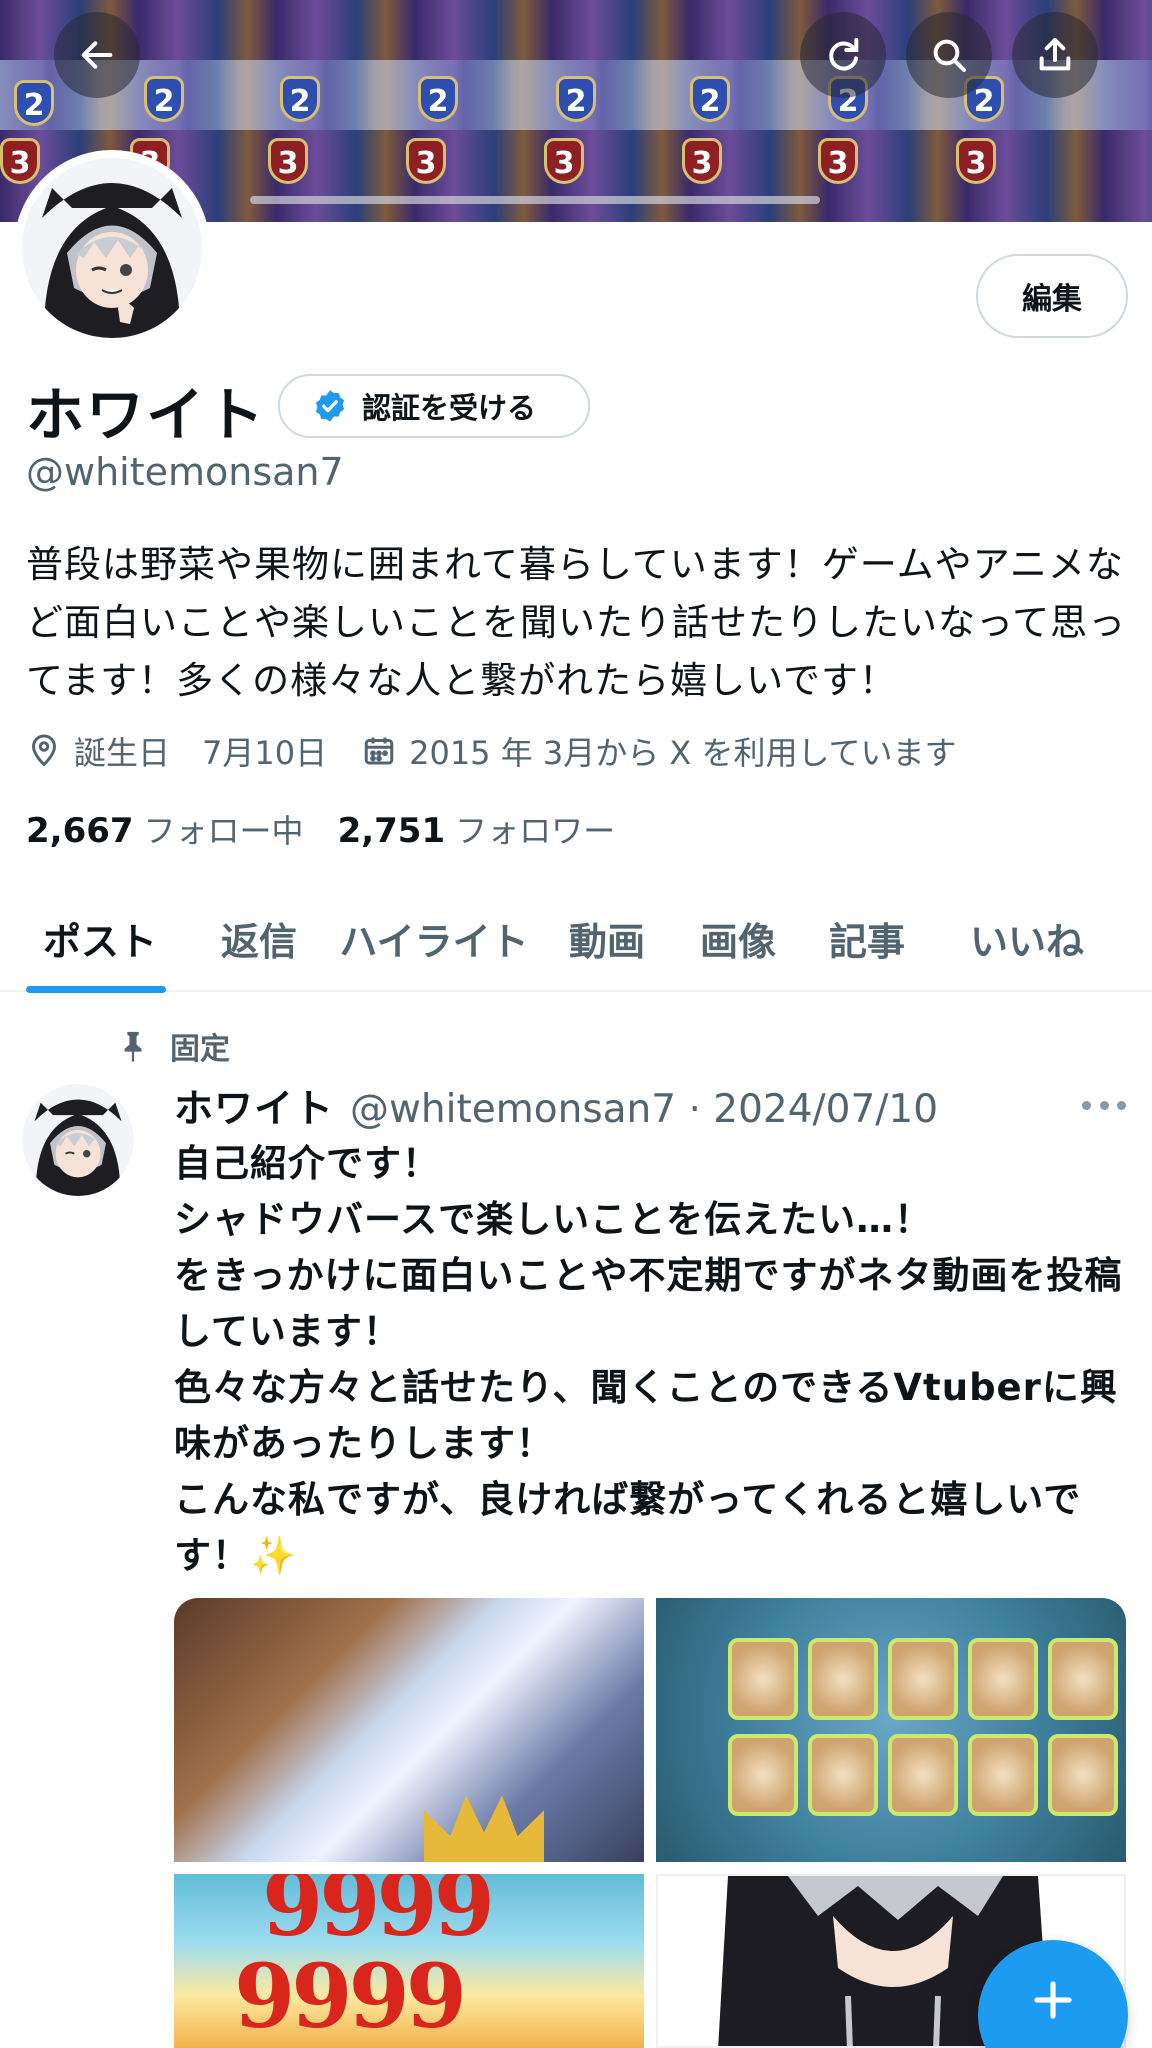 The width and height of the screenshot is (1152, 2048). What do you see at coordinates (535, 200) in the screenshot?
I see `banner-scroll-indicator` at bounding box center [535, 200].